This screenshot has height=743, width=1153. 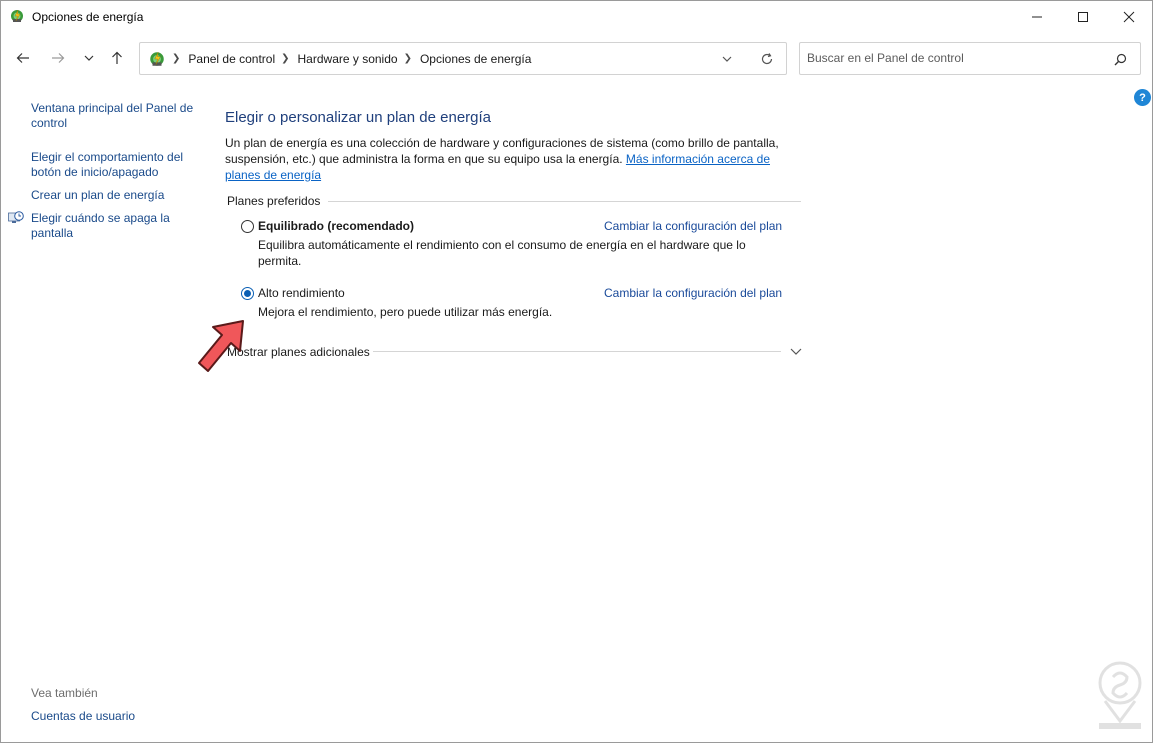 I want to click on search-icon, so click(x=1120, y=59).